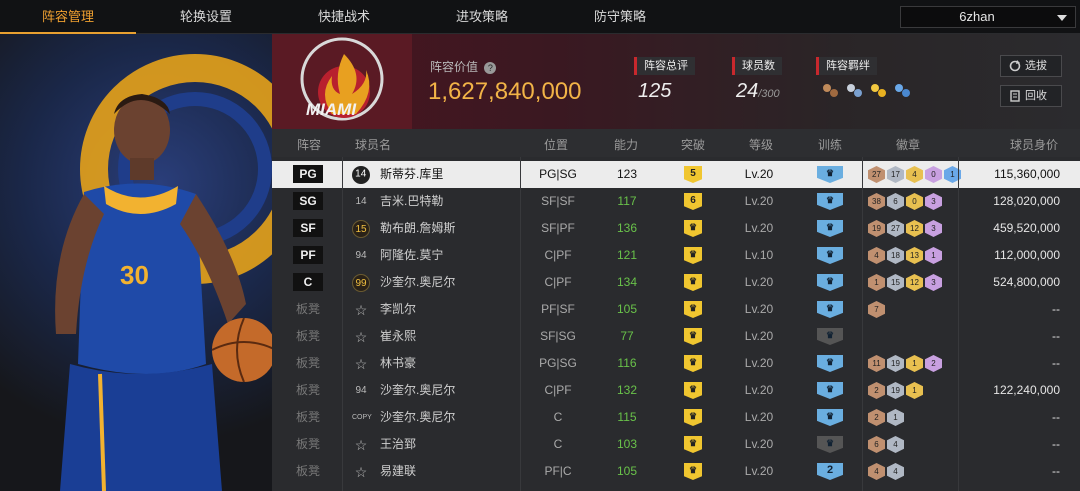  Describe the element at coordinates (1026, 201) in the screenshot. I see `player-price: 128,020,000` at that location.